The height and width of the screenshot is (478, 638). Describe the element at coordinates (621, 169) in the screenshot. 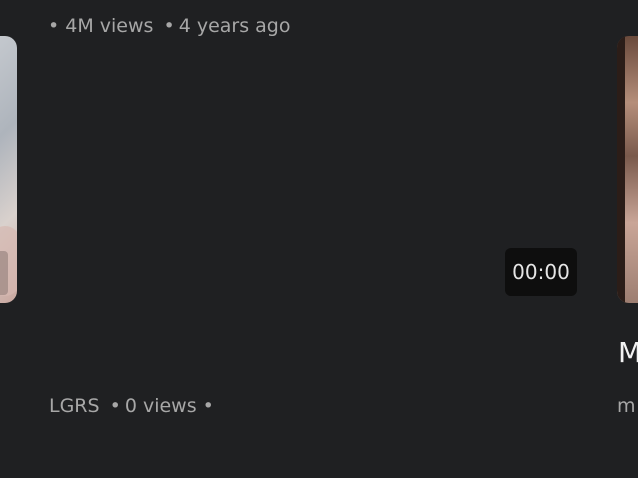

I see `thumbnail-edge` at that location.